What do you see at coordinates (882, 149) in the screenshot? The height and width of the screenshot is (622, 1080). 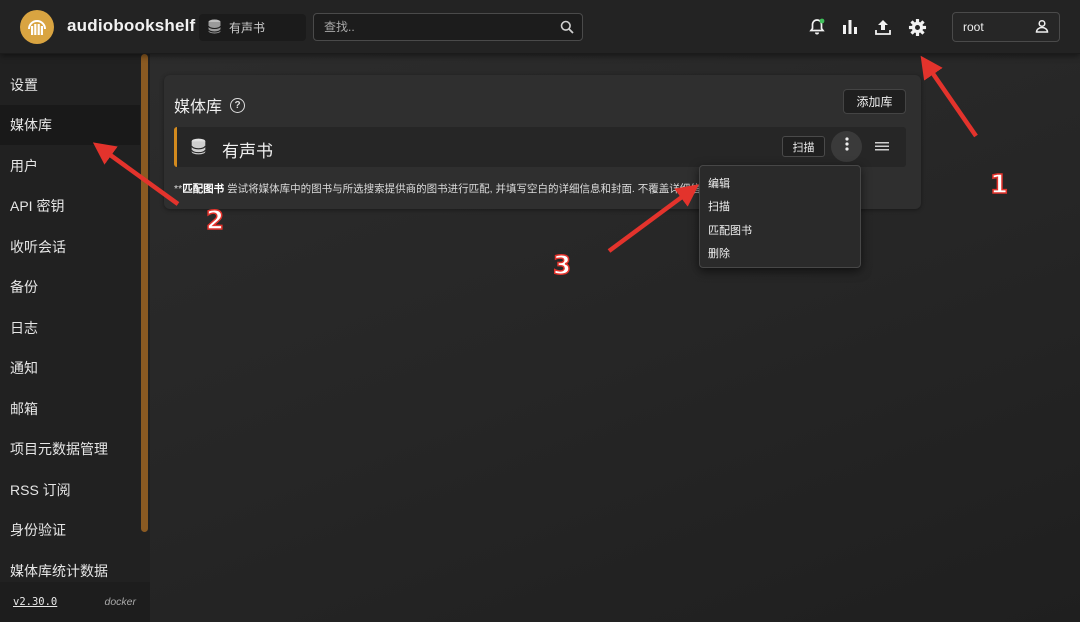 I see `drag-handle-icon` at bounding box center [882, 149].